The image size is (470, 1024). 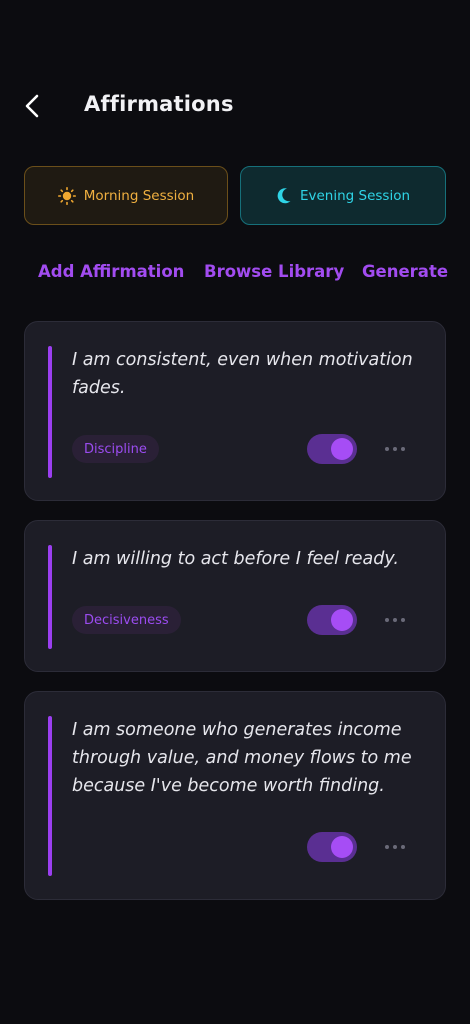 What do you see at coordinates (274, 271) in the screenshot?
I see `browse-library-link: Browse Library` at bounding box center [274, 271].